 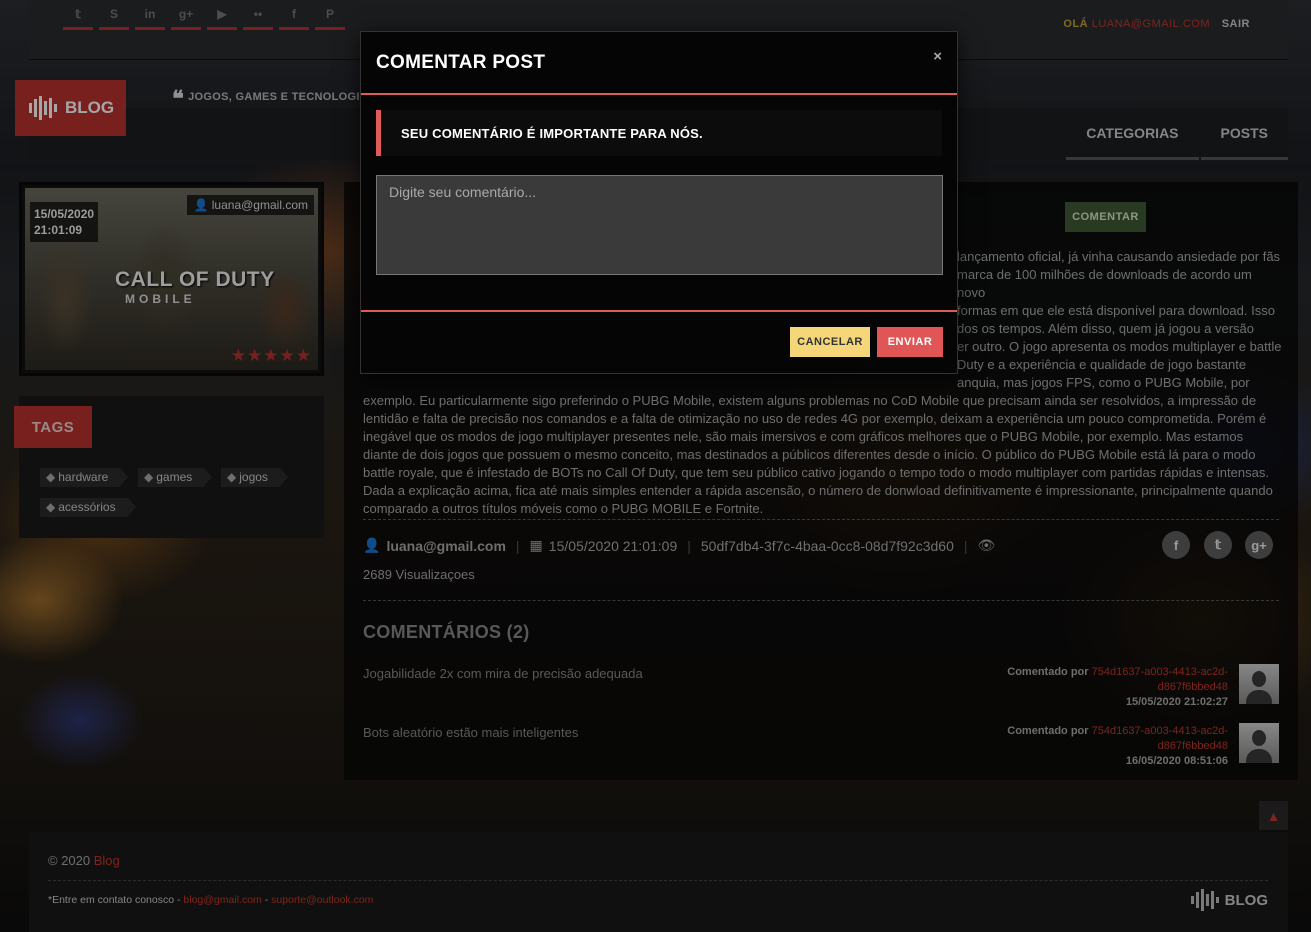 What do you see at coordinates (461, 62) in the screenshot?
I see `modal-title: COMENTAR POST` at bounding box center [461, 62].